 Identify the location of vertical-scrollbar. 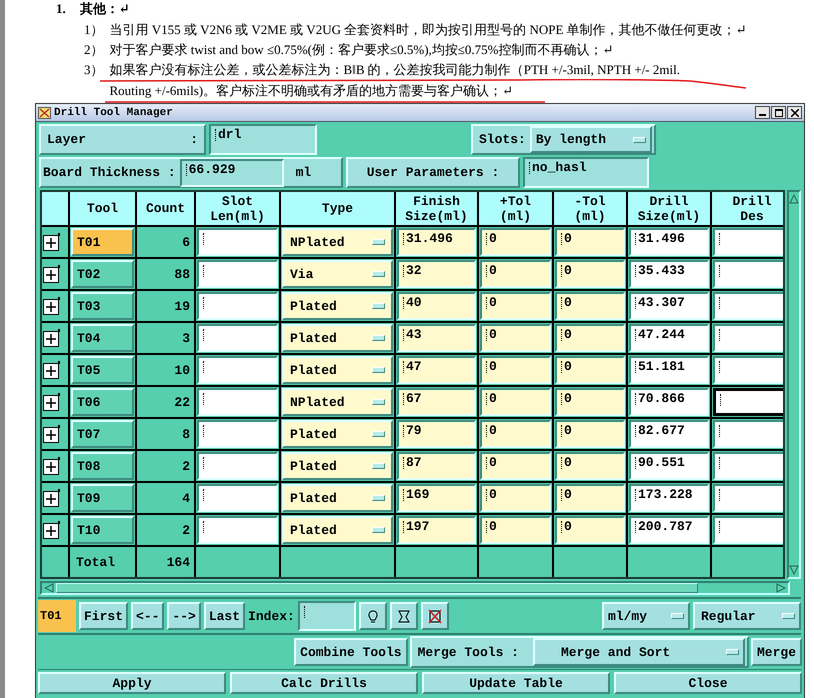
(794, 384).